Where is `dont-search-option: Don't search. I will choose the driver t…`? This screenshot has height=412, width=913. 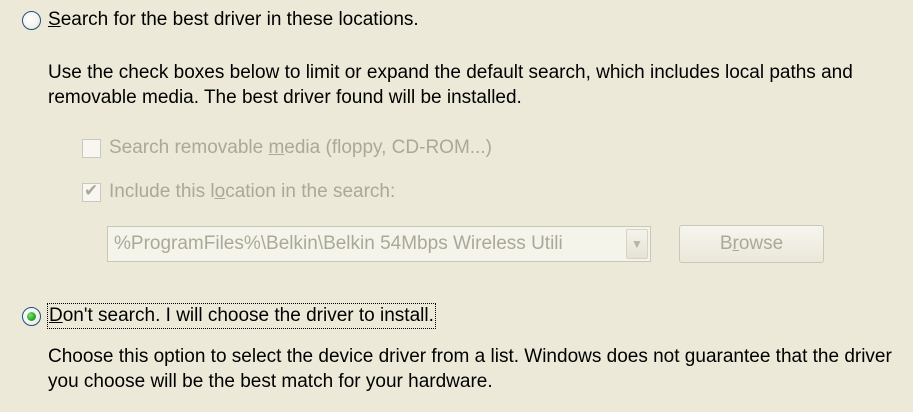
dont-search-option: Don't search. I will choose the driver t… is located at coordinates (229, 316).